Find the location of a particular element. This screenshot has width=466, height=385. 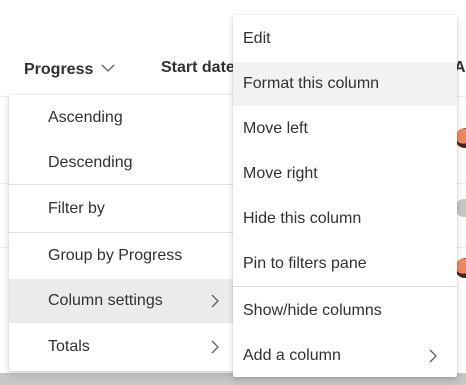

menu-item-label: Totals is located at coordinates (69, 346).